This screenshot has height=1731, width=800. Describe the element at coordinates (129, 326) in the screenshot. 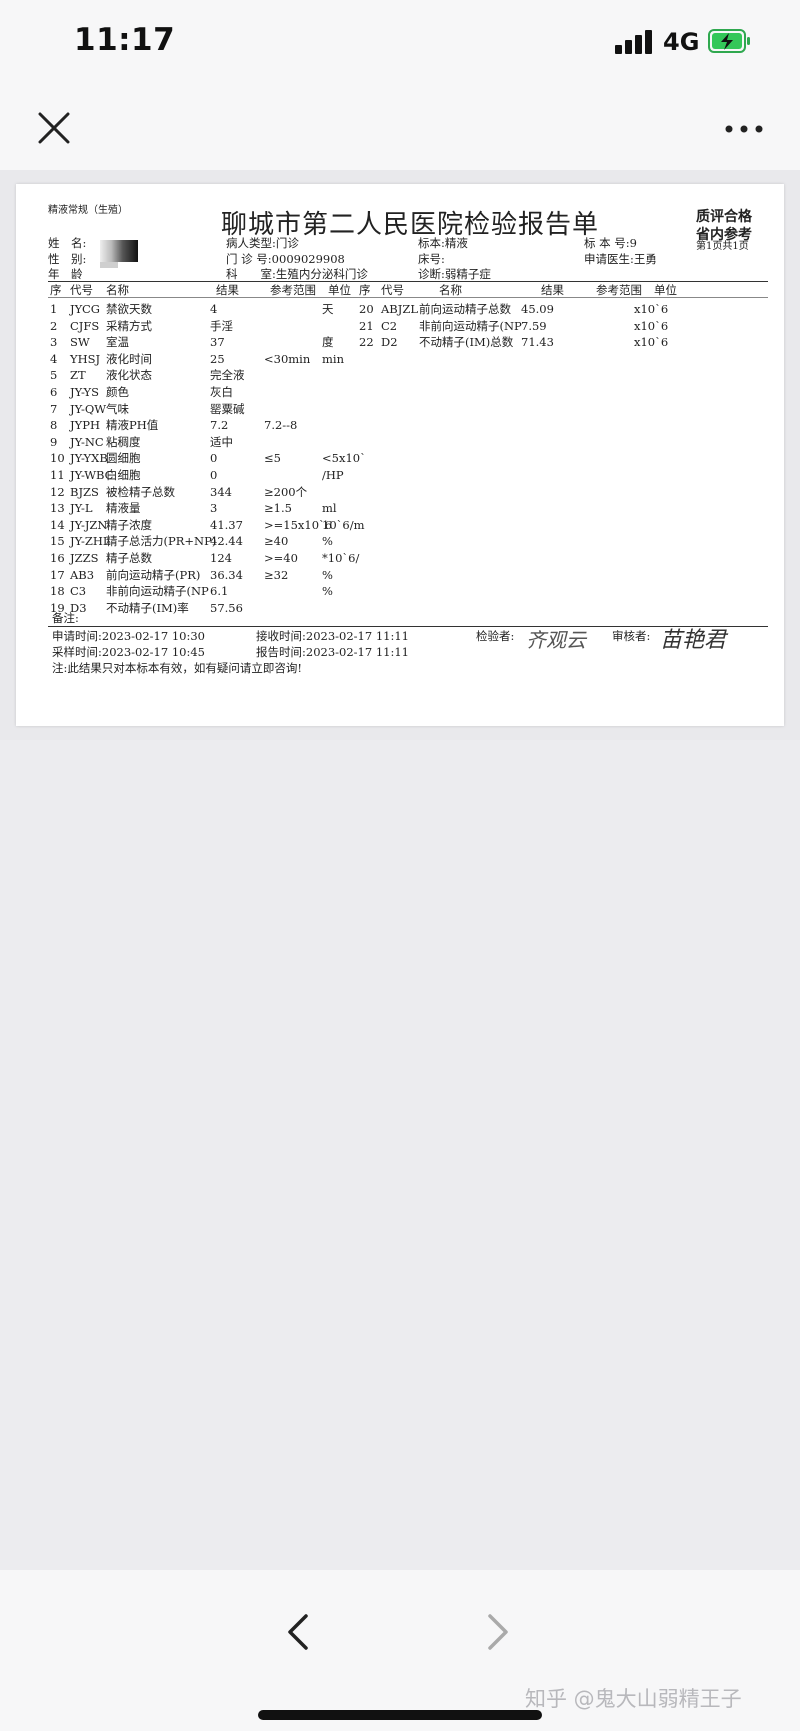

I see `table-cell-name: 采精方式` at that location.